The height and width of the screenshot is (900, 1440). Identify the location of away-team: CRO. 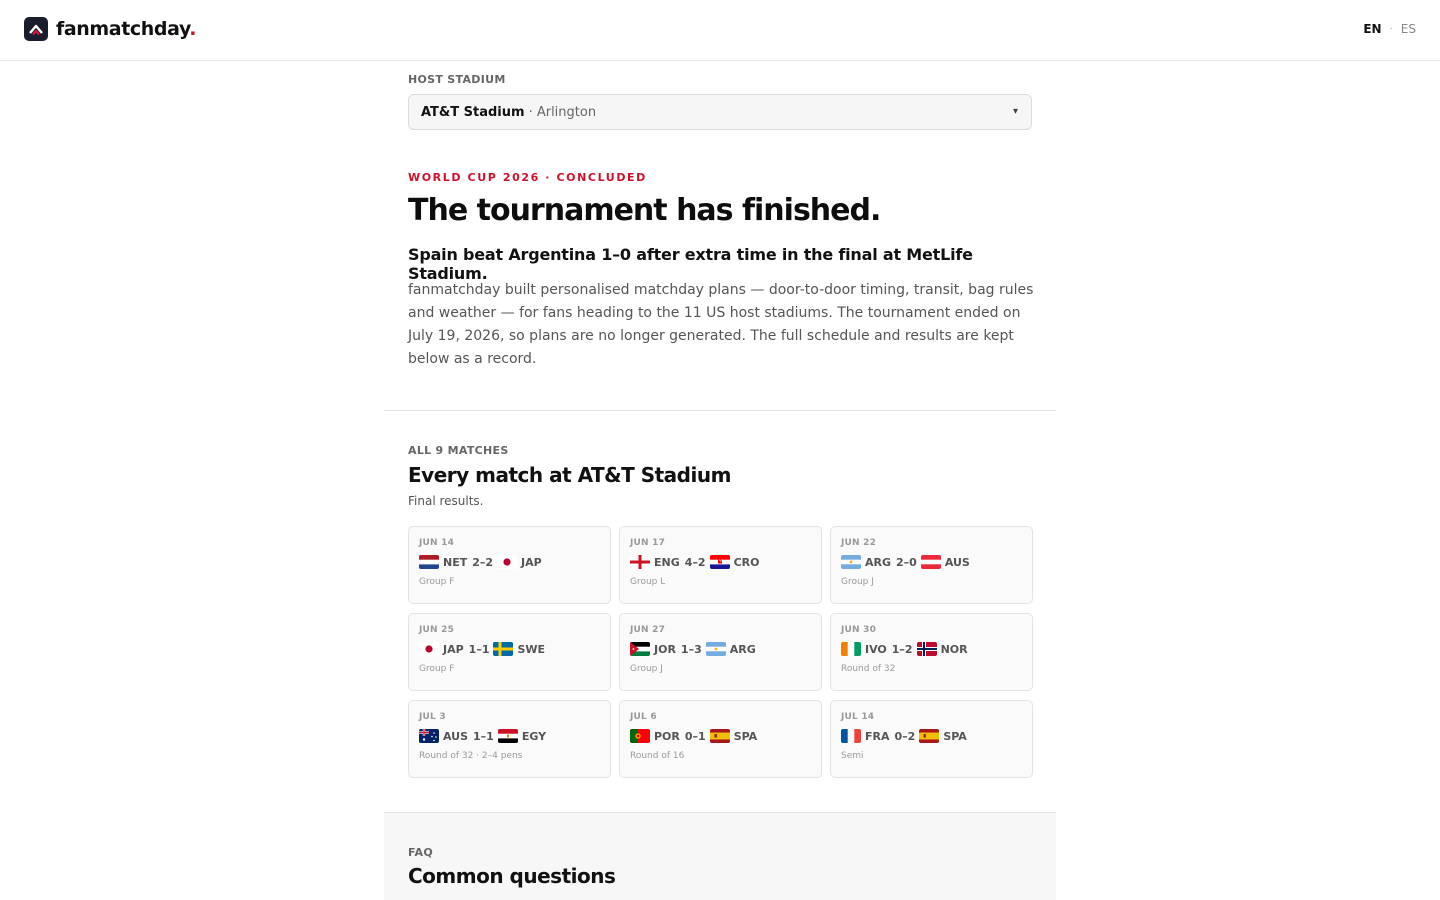
(746, 562).